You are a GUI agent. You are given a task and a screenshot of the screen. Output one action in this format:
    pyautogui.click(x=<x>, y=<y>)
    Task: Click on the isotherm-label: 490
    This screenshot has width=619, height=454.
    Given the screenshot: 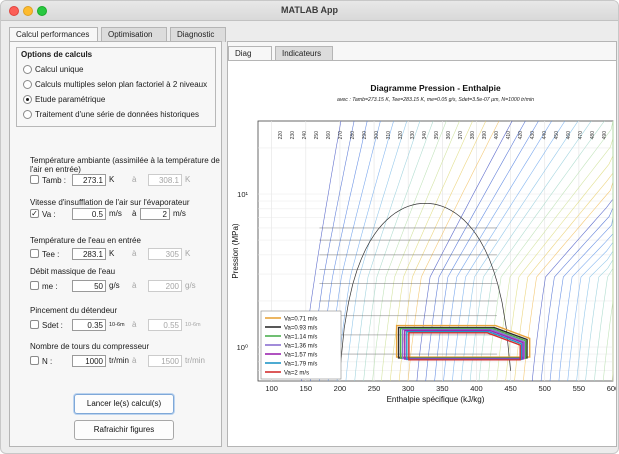 What is the action you would take?
    pyautogui.click(x=605, y=135)
    